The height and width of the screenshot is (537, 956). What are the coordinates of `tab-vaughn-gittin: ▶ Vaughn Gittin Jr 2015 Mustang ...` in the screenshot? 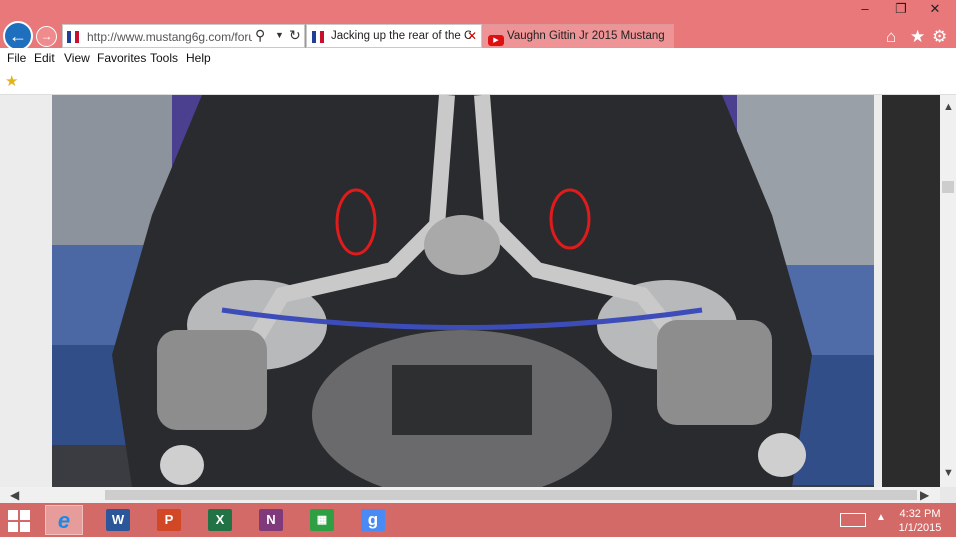 It's located at (578, 36).